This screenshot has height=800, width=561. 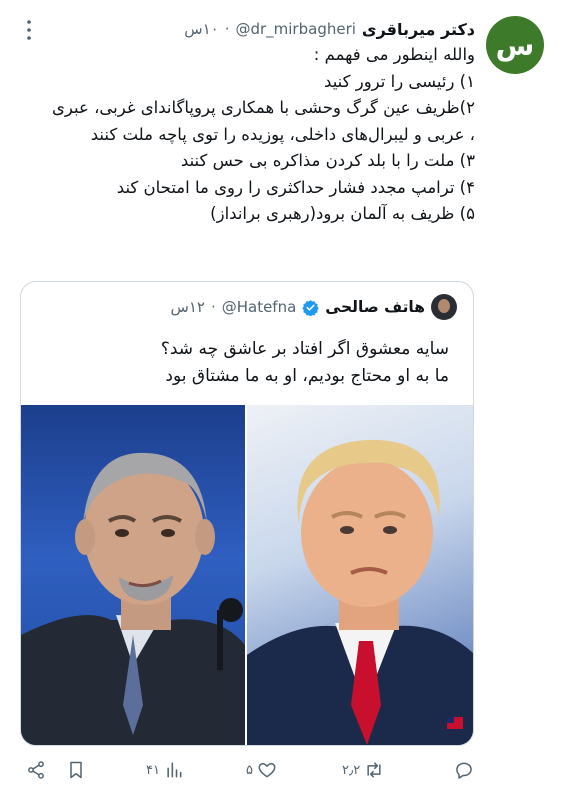 I want to click on heart-icon, so click(x=267, y=770).